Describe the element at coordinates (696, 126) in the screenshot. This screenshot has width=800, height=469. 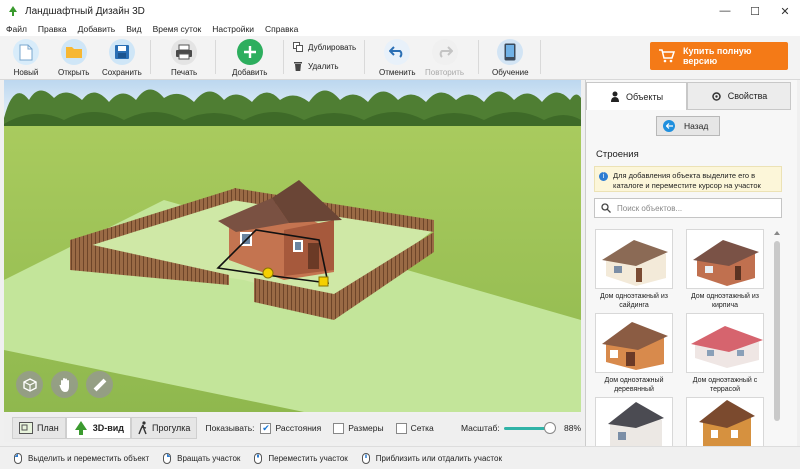
I see `back-label: Назад` at that location.